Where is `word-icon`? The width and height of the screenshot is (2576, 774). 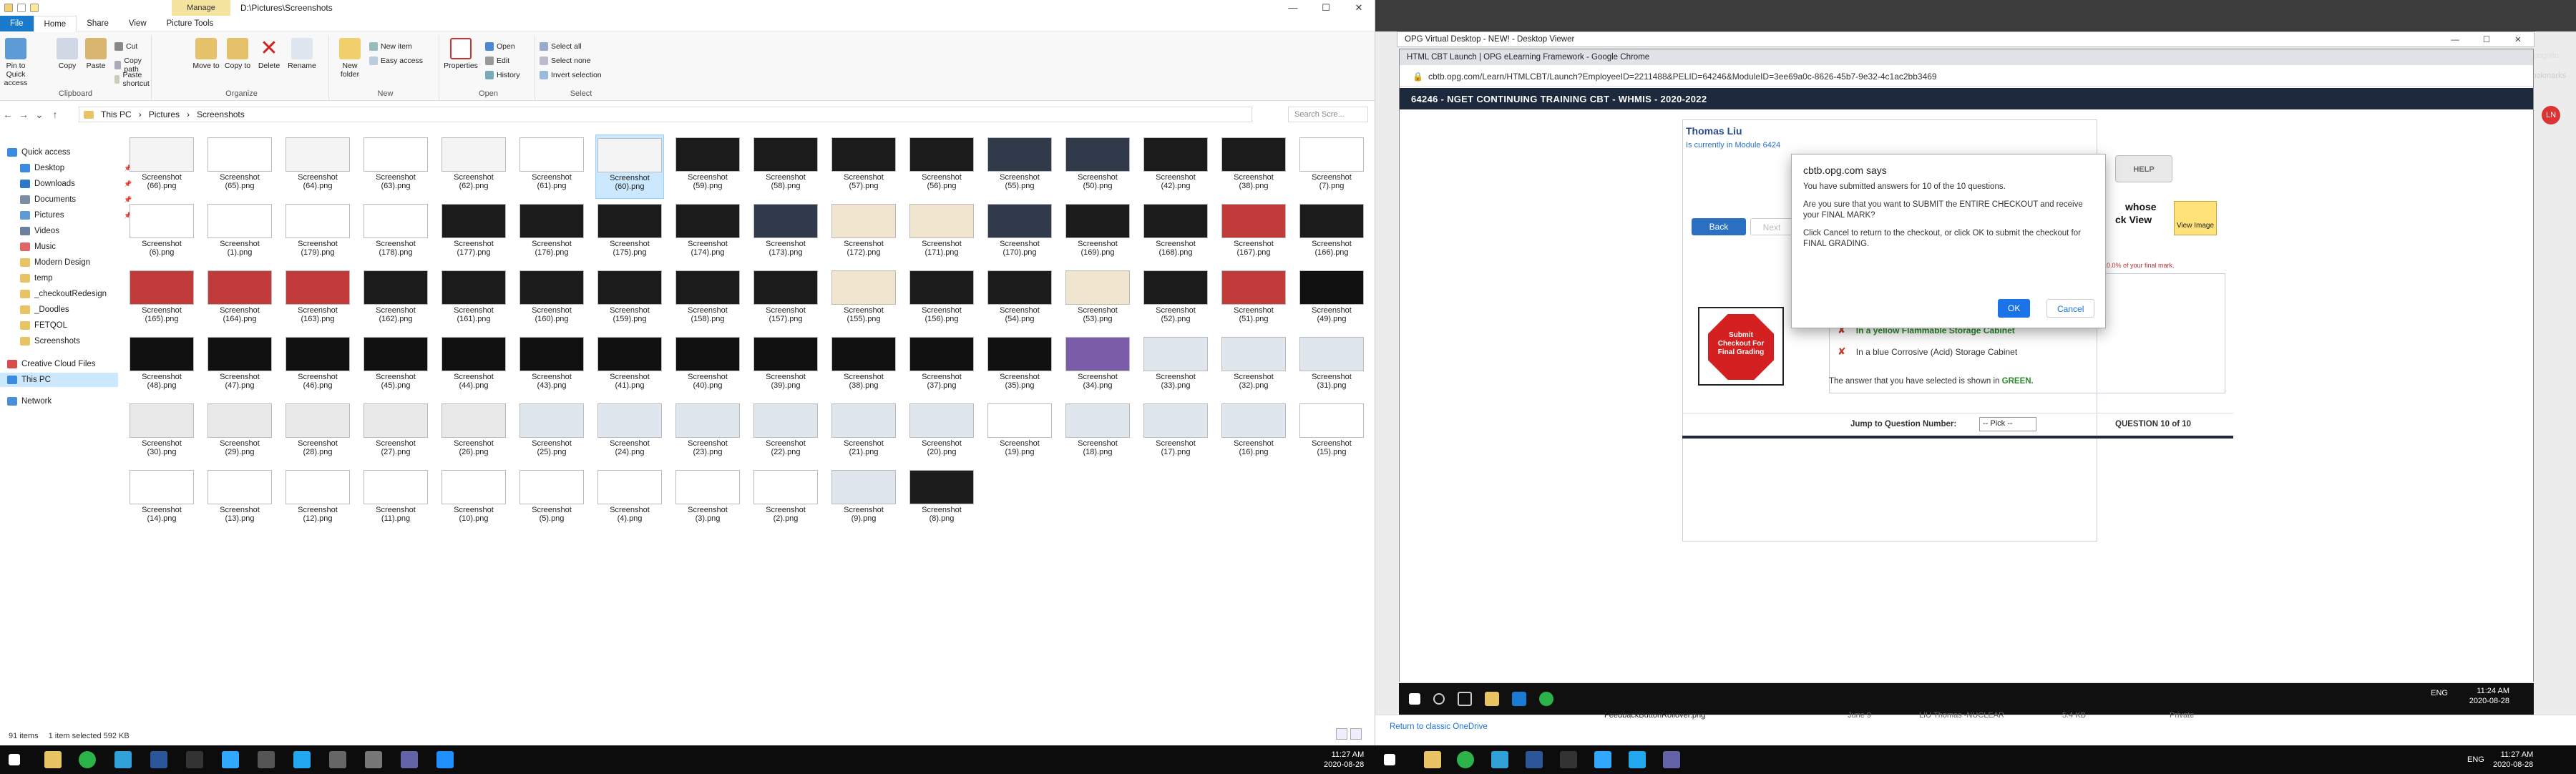 word-icon is located at coordinates (1534, 759).